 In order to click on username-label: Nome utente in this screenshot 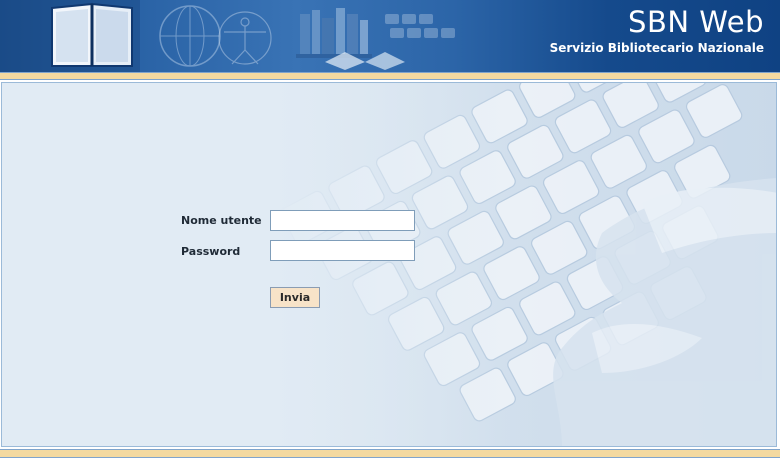, I will do `click(221, 220)`.